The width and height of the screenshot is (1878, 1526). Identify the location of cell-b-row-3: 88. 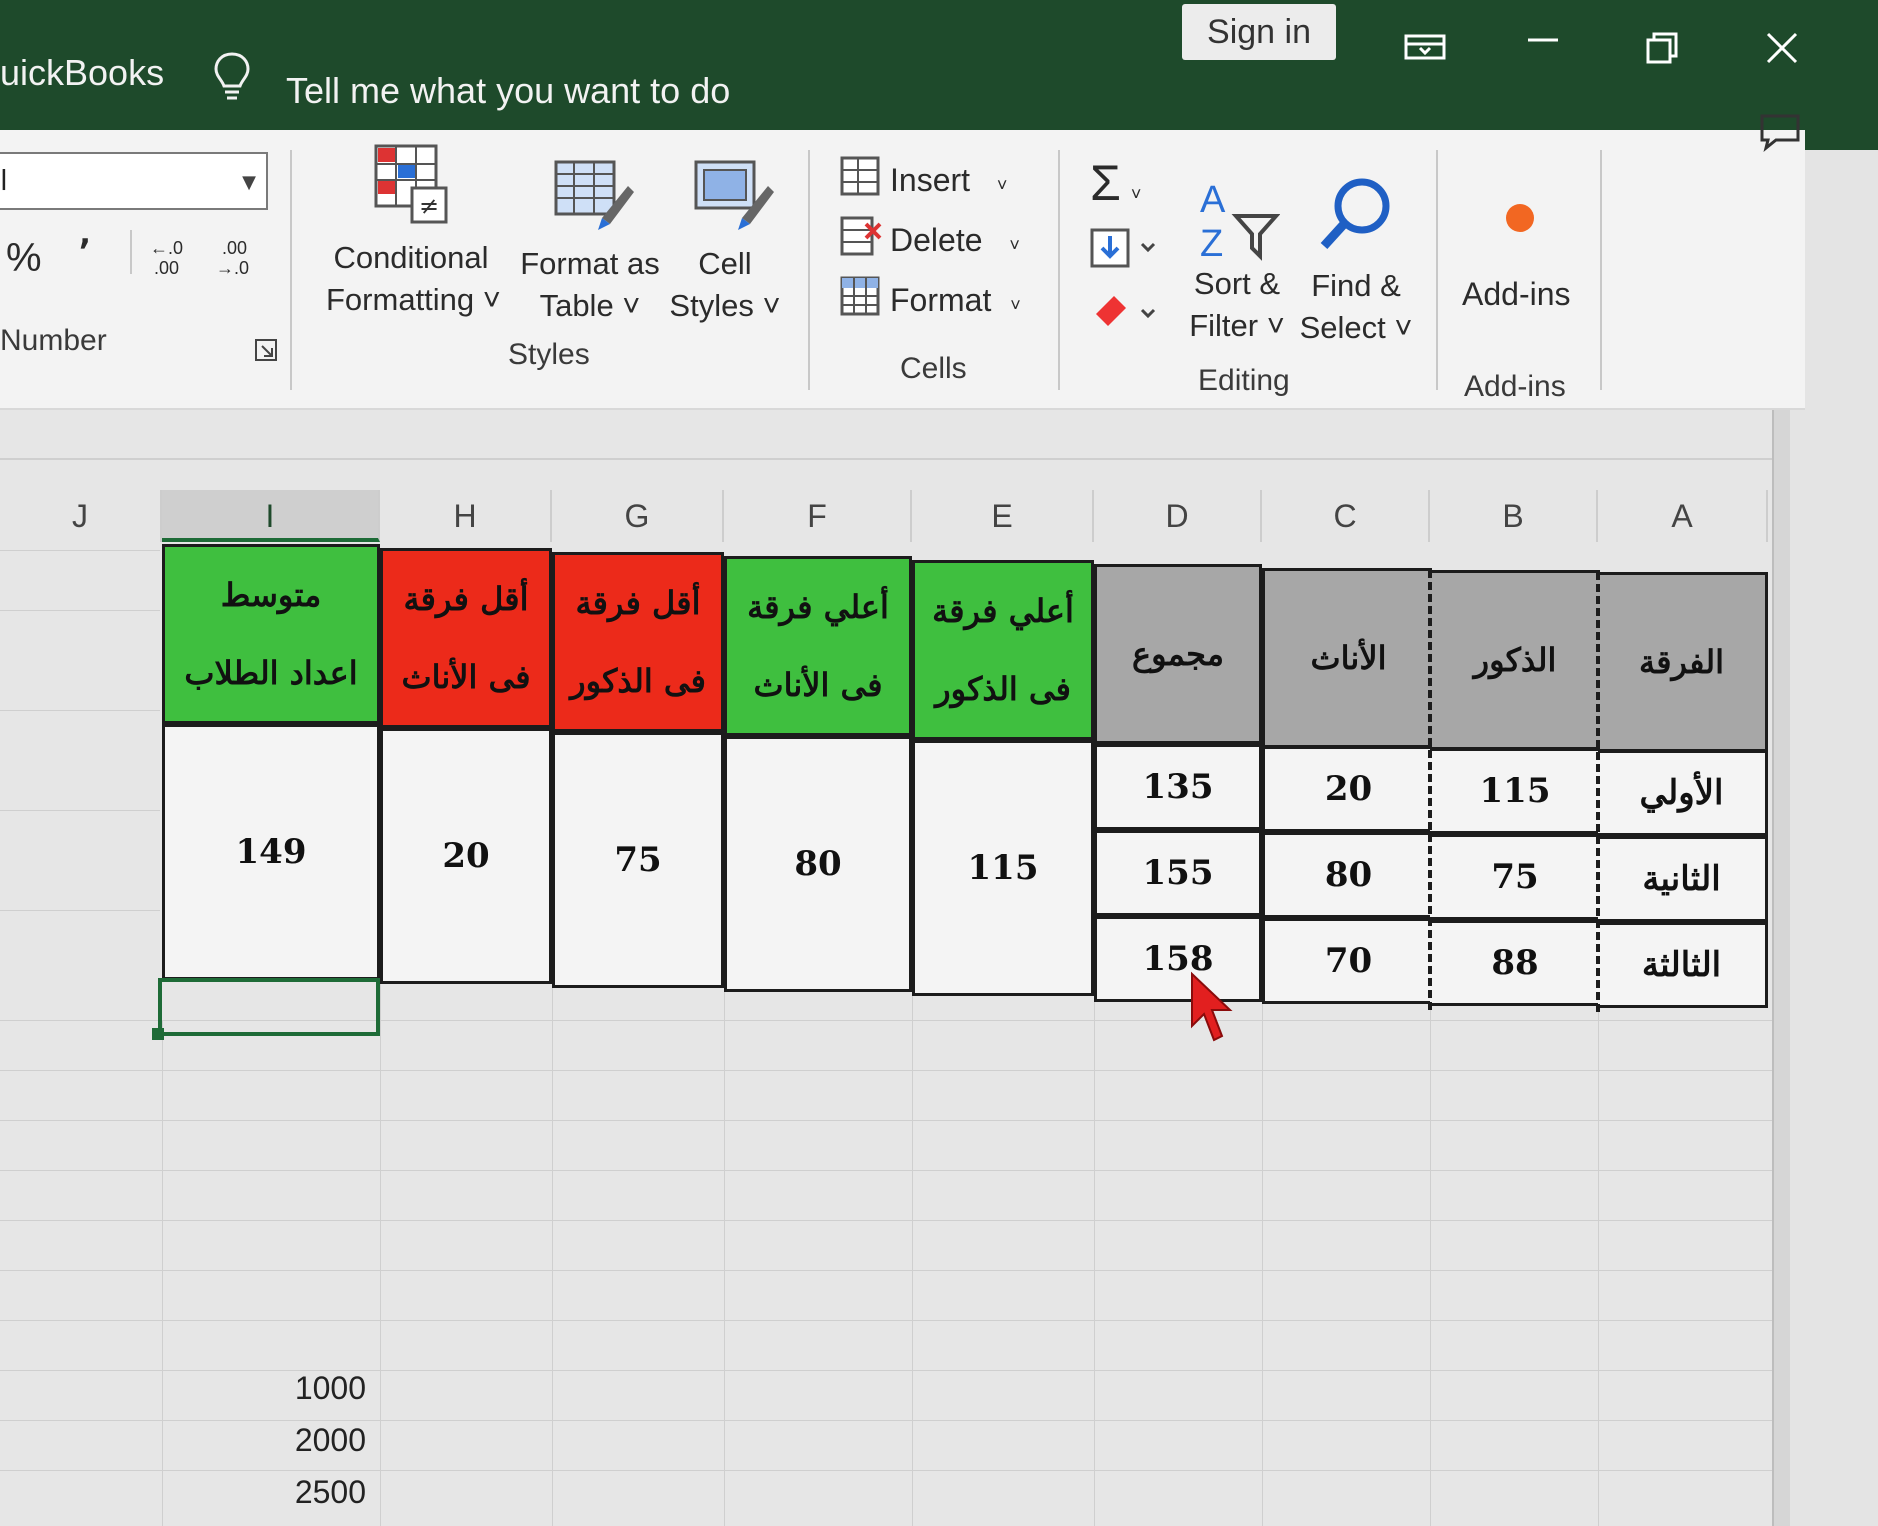
(1515, 963).